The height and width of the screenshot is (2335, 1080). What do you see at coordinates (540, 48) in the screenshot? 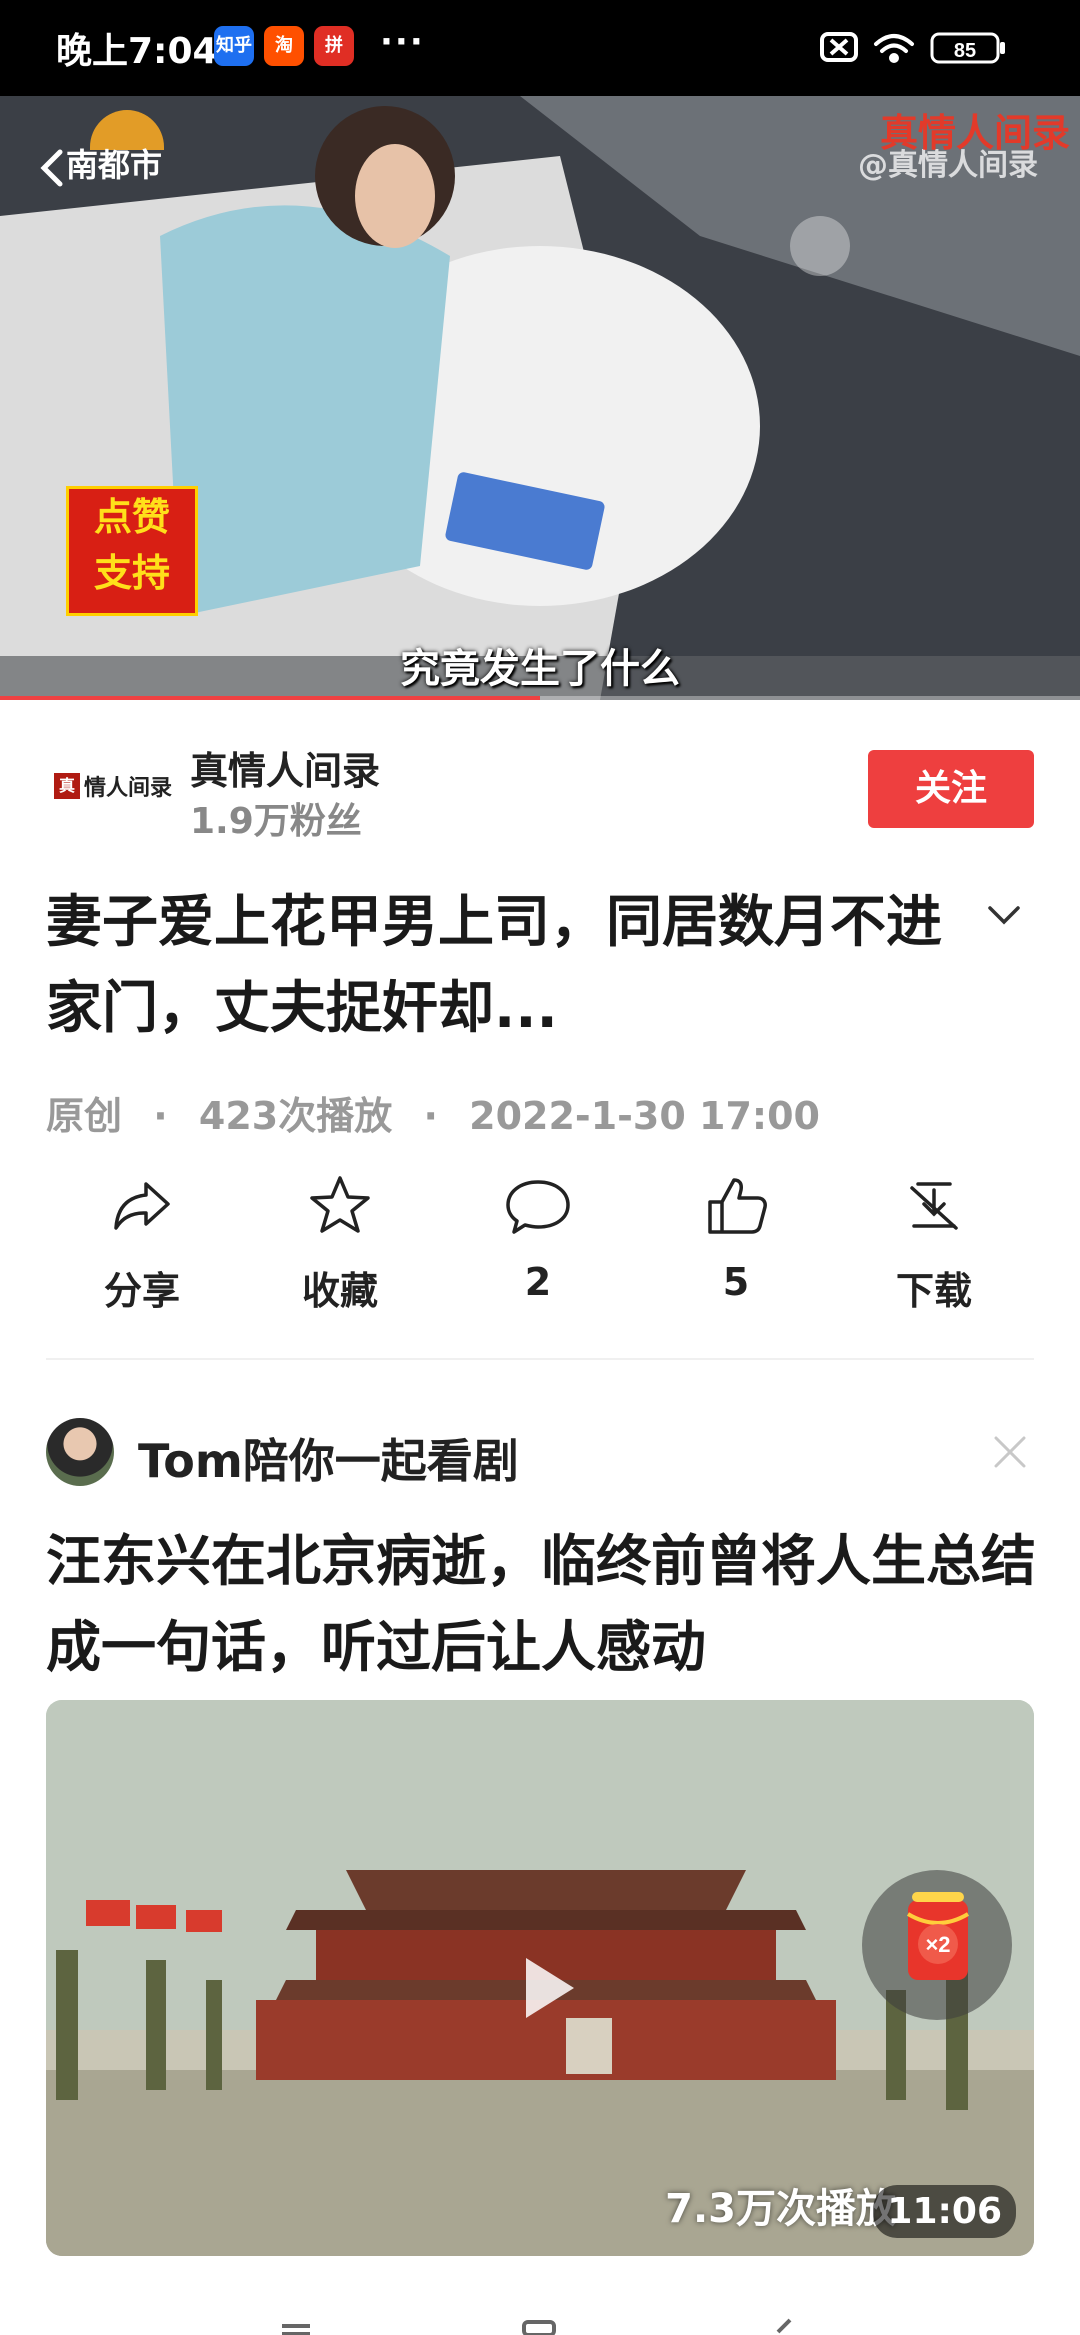
I see `status-bar: 晚上7:04 知乎 淘 拼 ··· 85` at bounding box center [540, 48].